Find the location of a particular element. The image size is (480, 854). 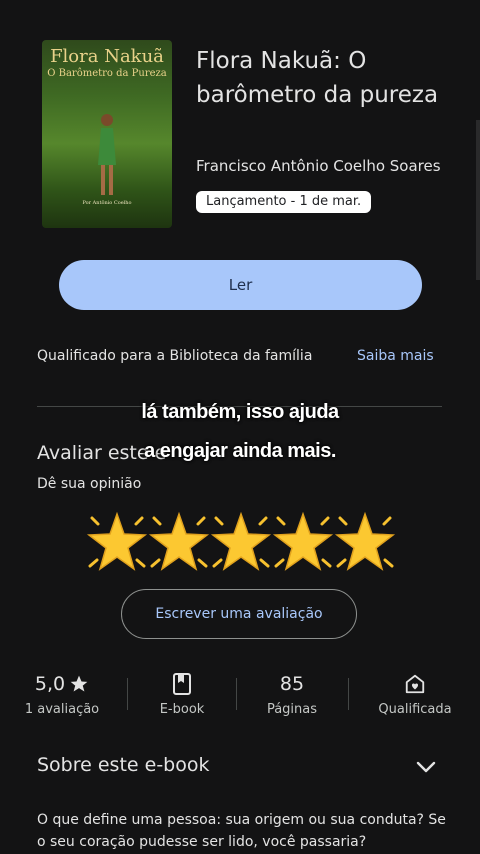

family-home-icon is located at coordinates (415, 684).